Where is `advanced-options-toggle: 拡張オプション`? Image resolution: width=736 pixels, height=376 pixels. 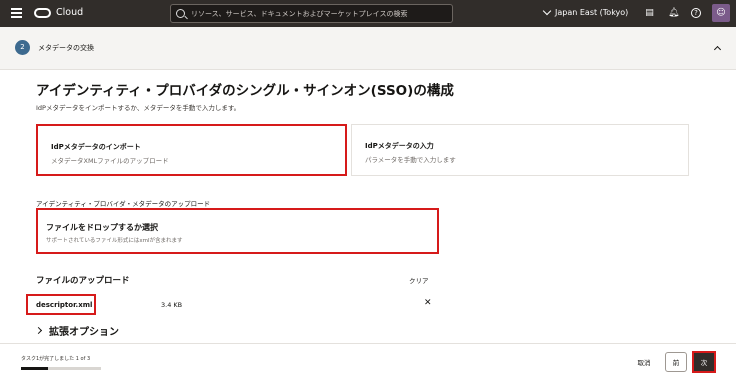 advanced-options-toggle: 拡張オプション is located at coordinates (76, 330).